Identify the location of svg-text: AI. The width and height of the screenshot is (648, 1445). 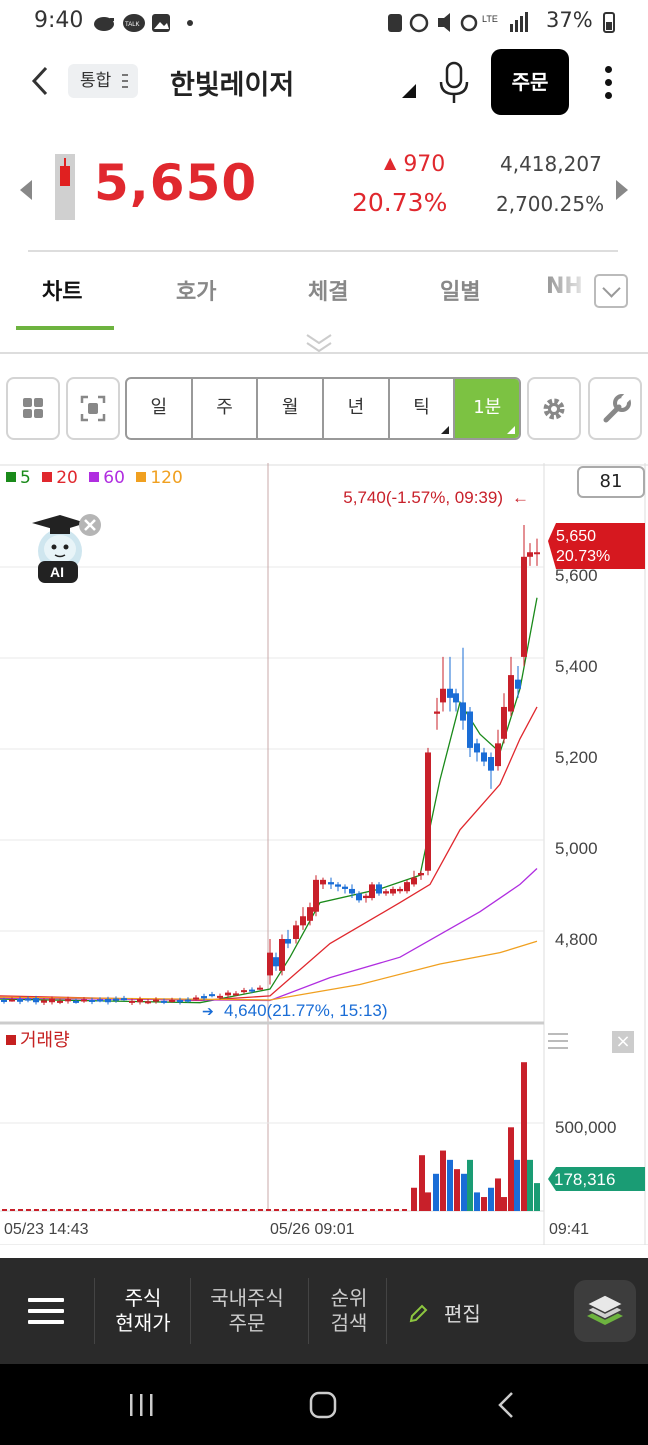
(57, 572).